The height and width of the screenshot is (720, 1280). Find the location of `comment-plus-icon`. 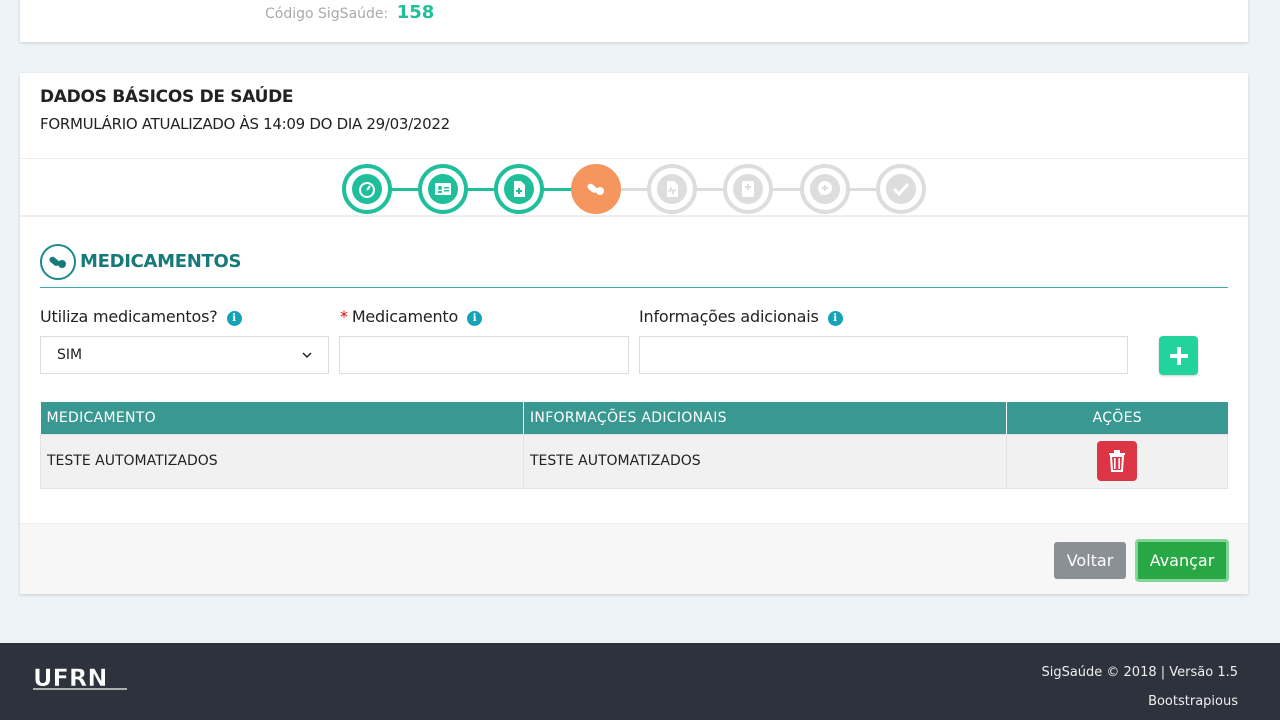

comment-plus-icon is located at coordinates (825, 189).